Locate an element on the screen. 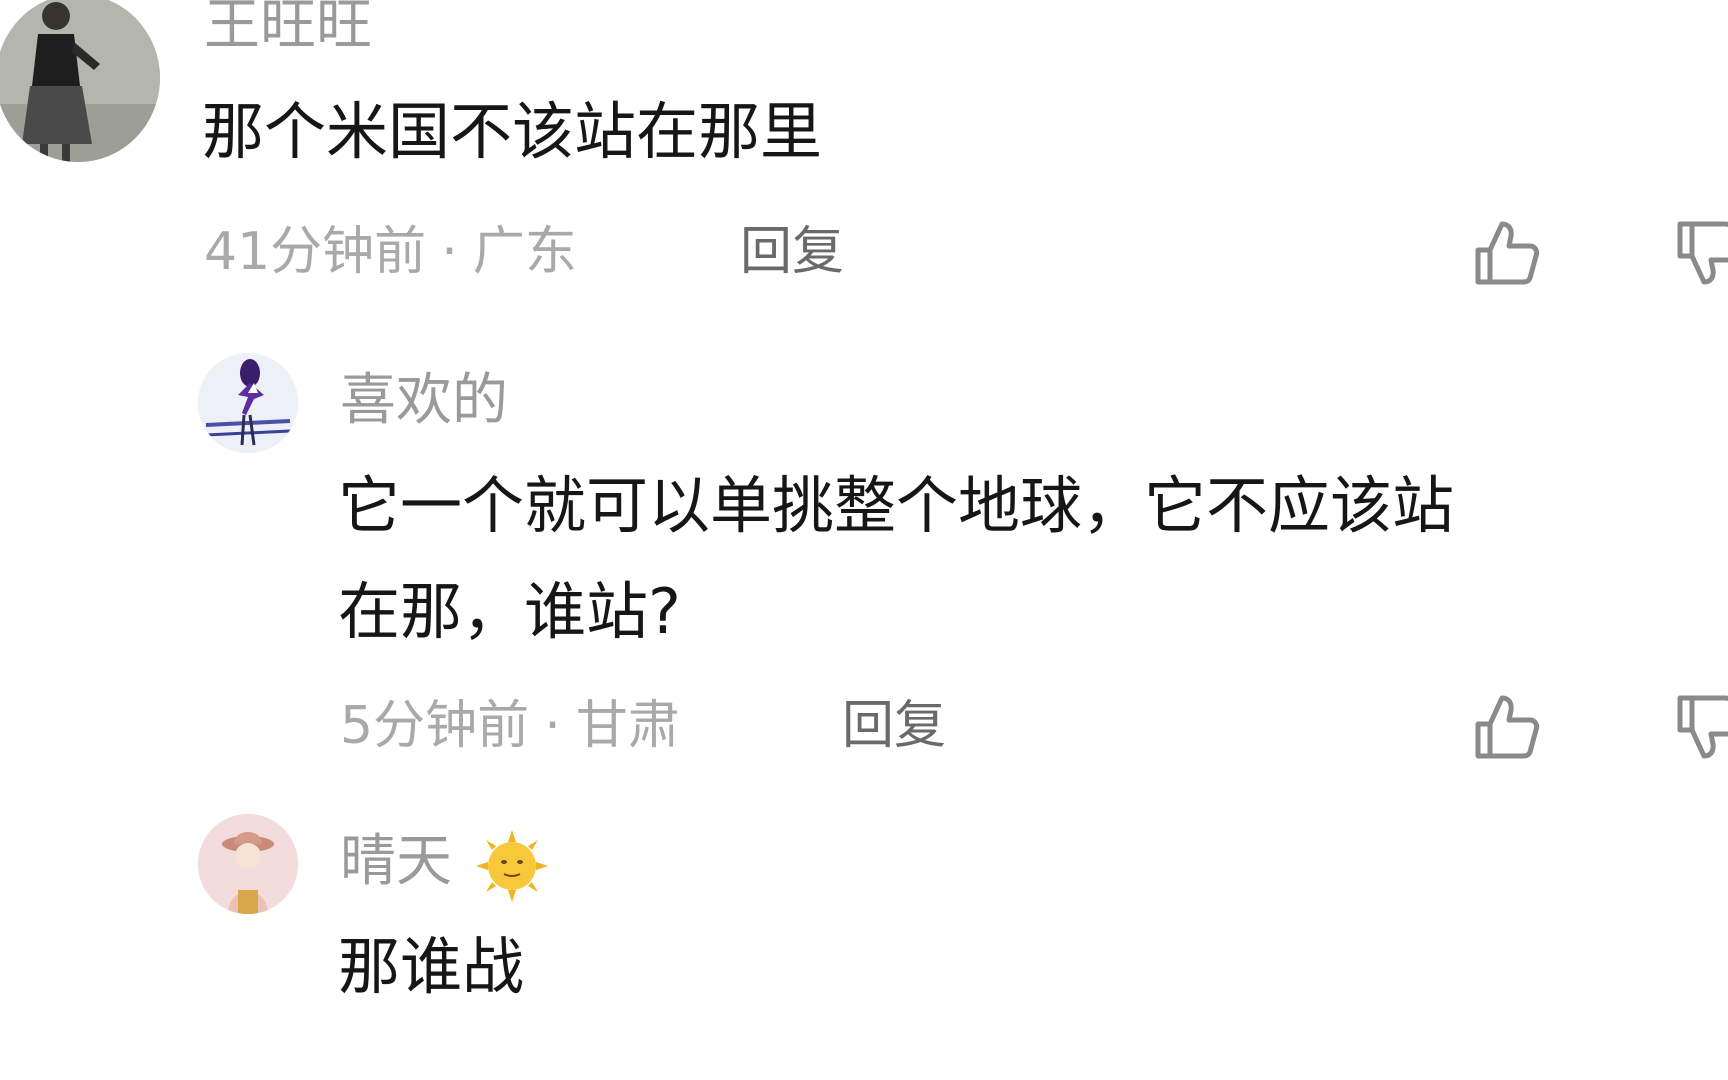  person-photo-avatar is located at coordinates (80, 81).